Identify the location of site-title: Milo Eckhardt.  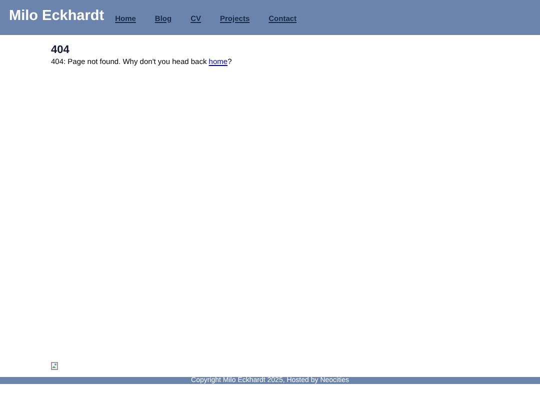
(56, 16).